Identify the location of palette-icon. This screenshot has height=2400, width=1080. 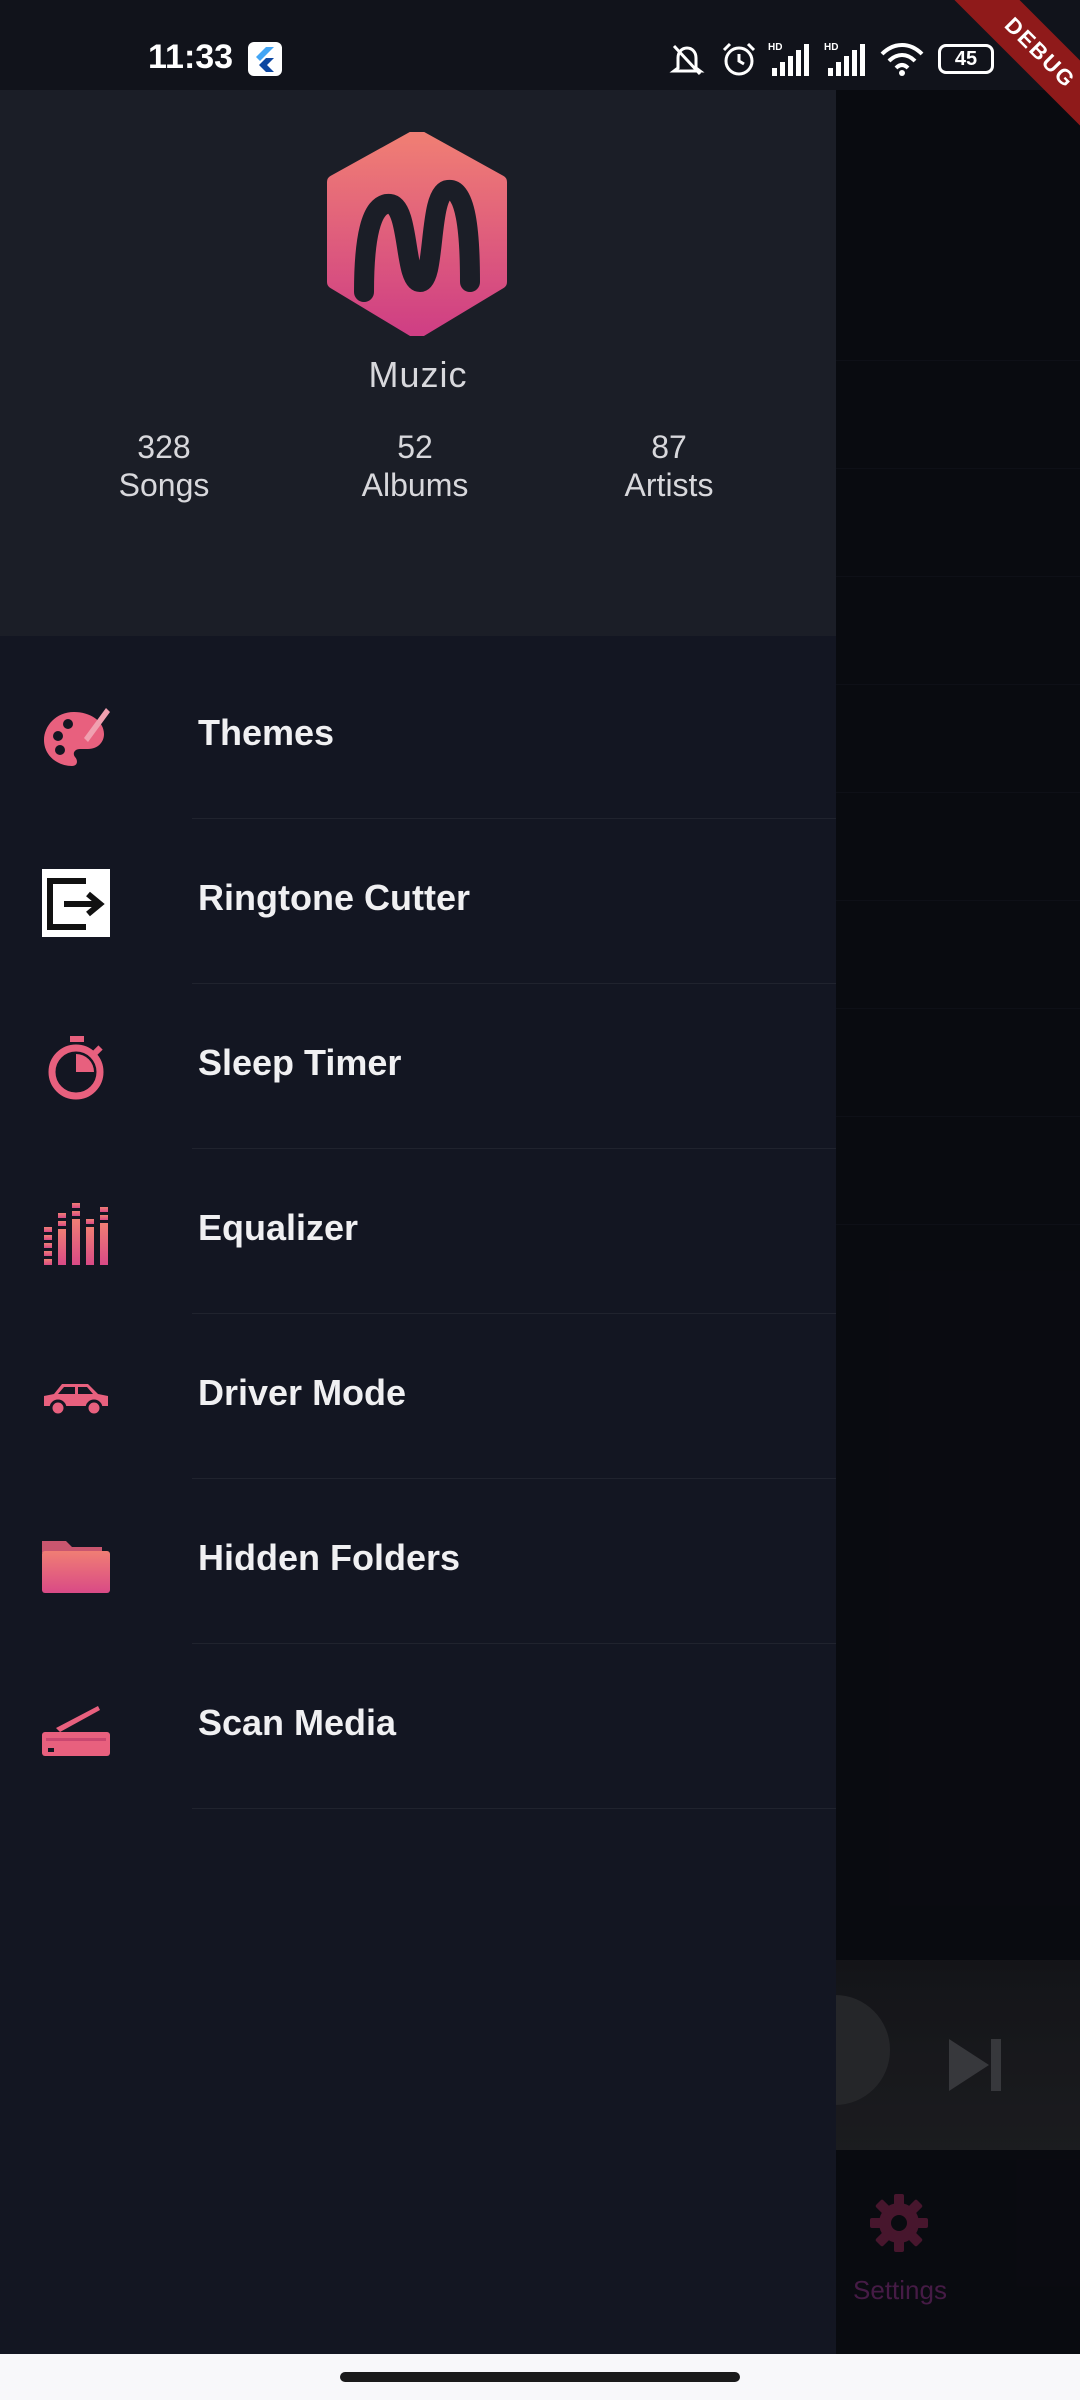
(77, 737).